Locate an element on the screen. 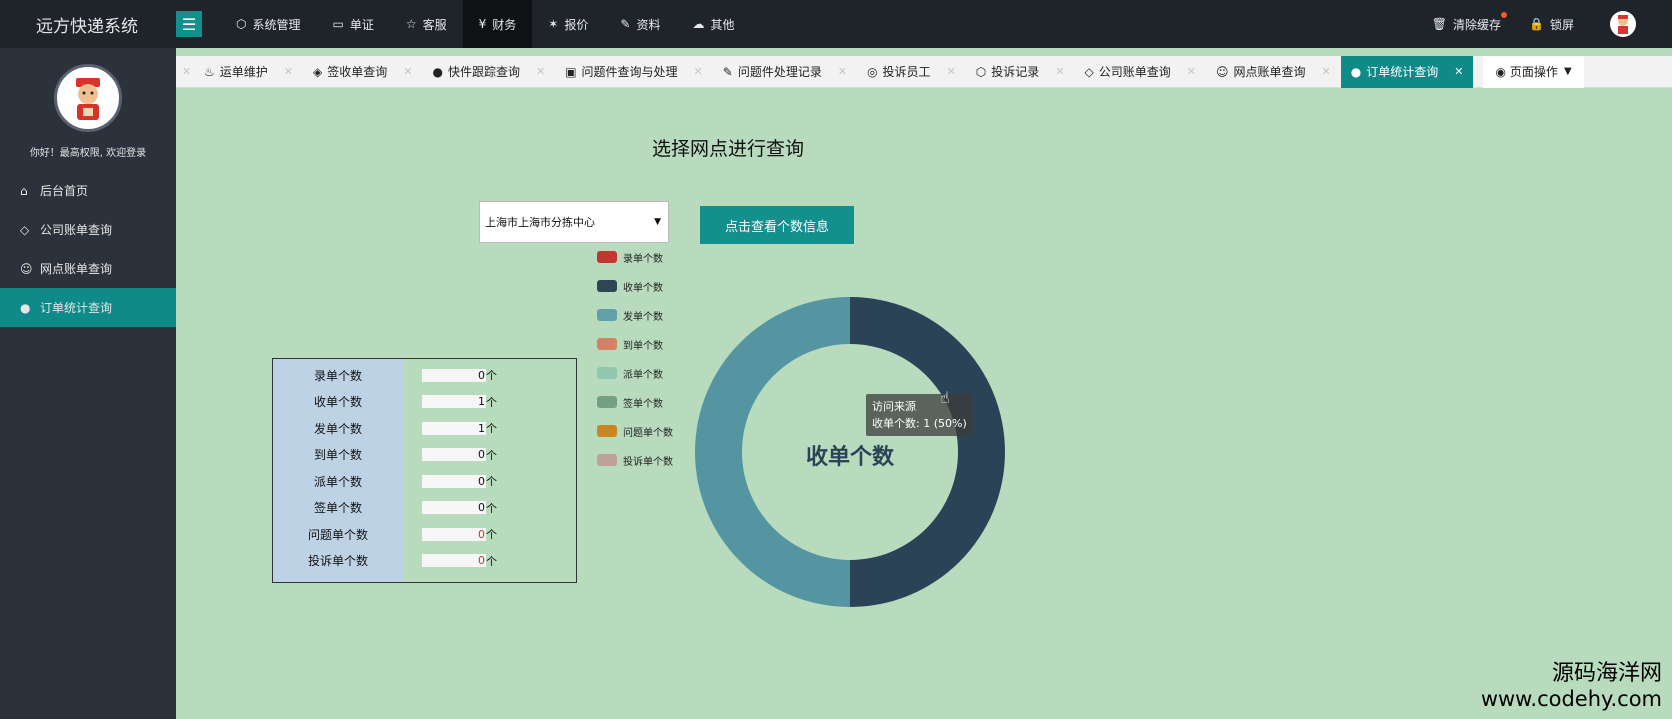 This screenshot has width=1672, height=719. table-row: 问题单个数 0 个 is located at coordinates (424, 534).